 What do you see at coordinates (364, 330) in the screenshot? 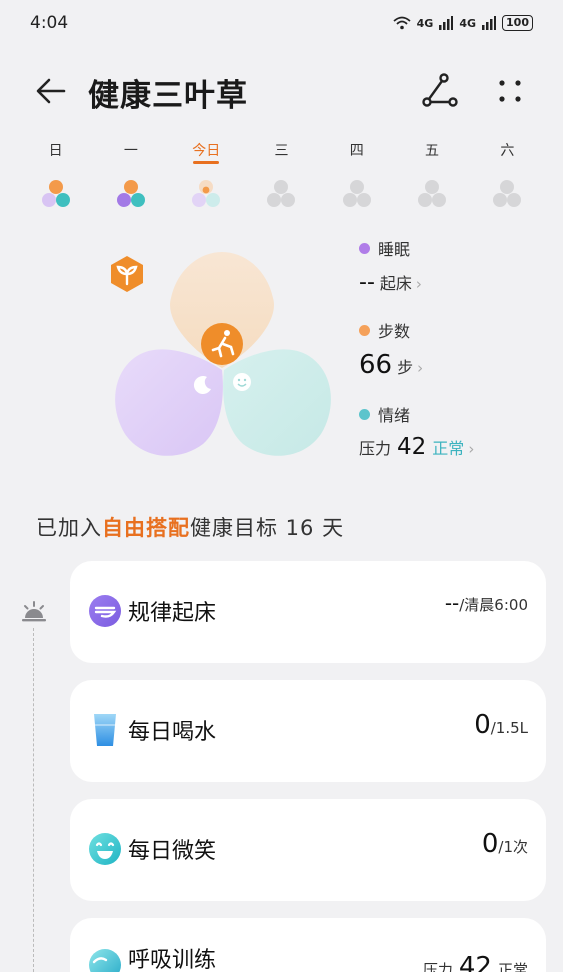
I see `steps-dot-icon` at bounding box center [364, 330].